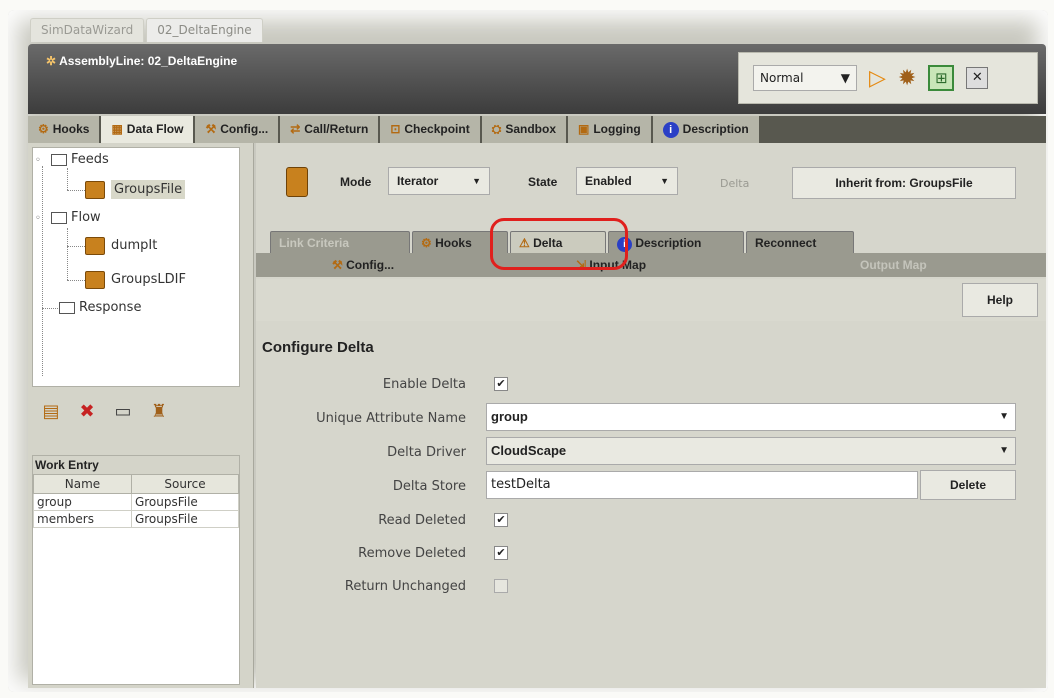 Image resolution: width=1054 pixels, height=698 pixels. What do you see at coordinates (405, 586) in the screenshot?
I see `return-unchanged-label: Return Unchanged` at bounding box center [405, 586].